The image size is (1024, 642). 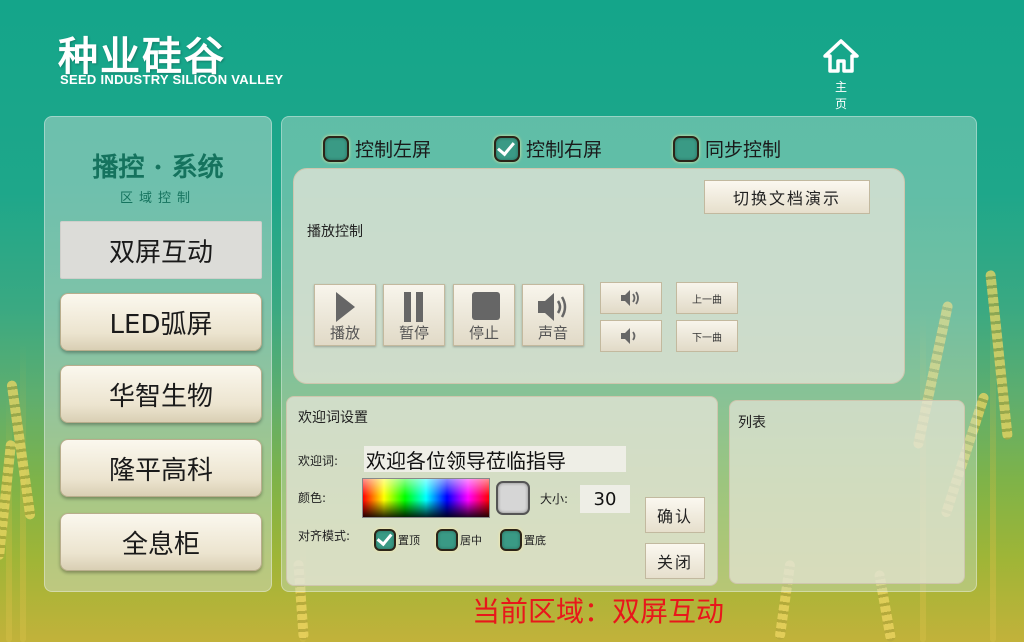 I want to click on color-palette, so click(x=426, y=498).